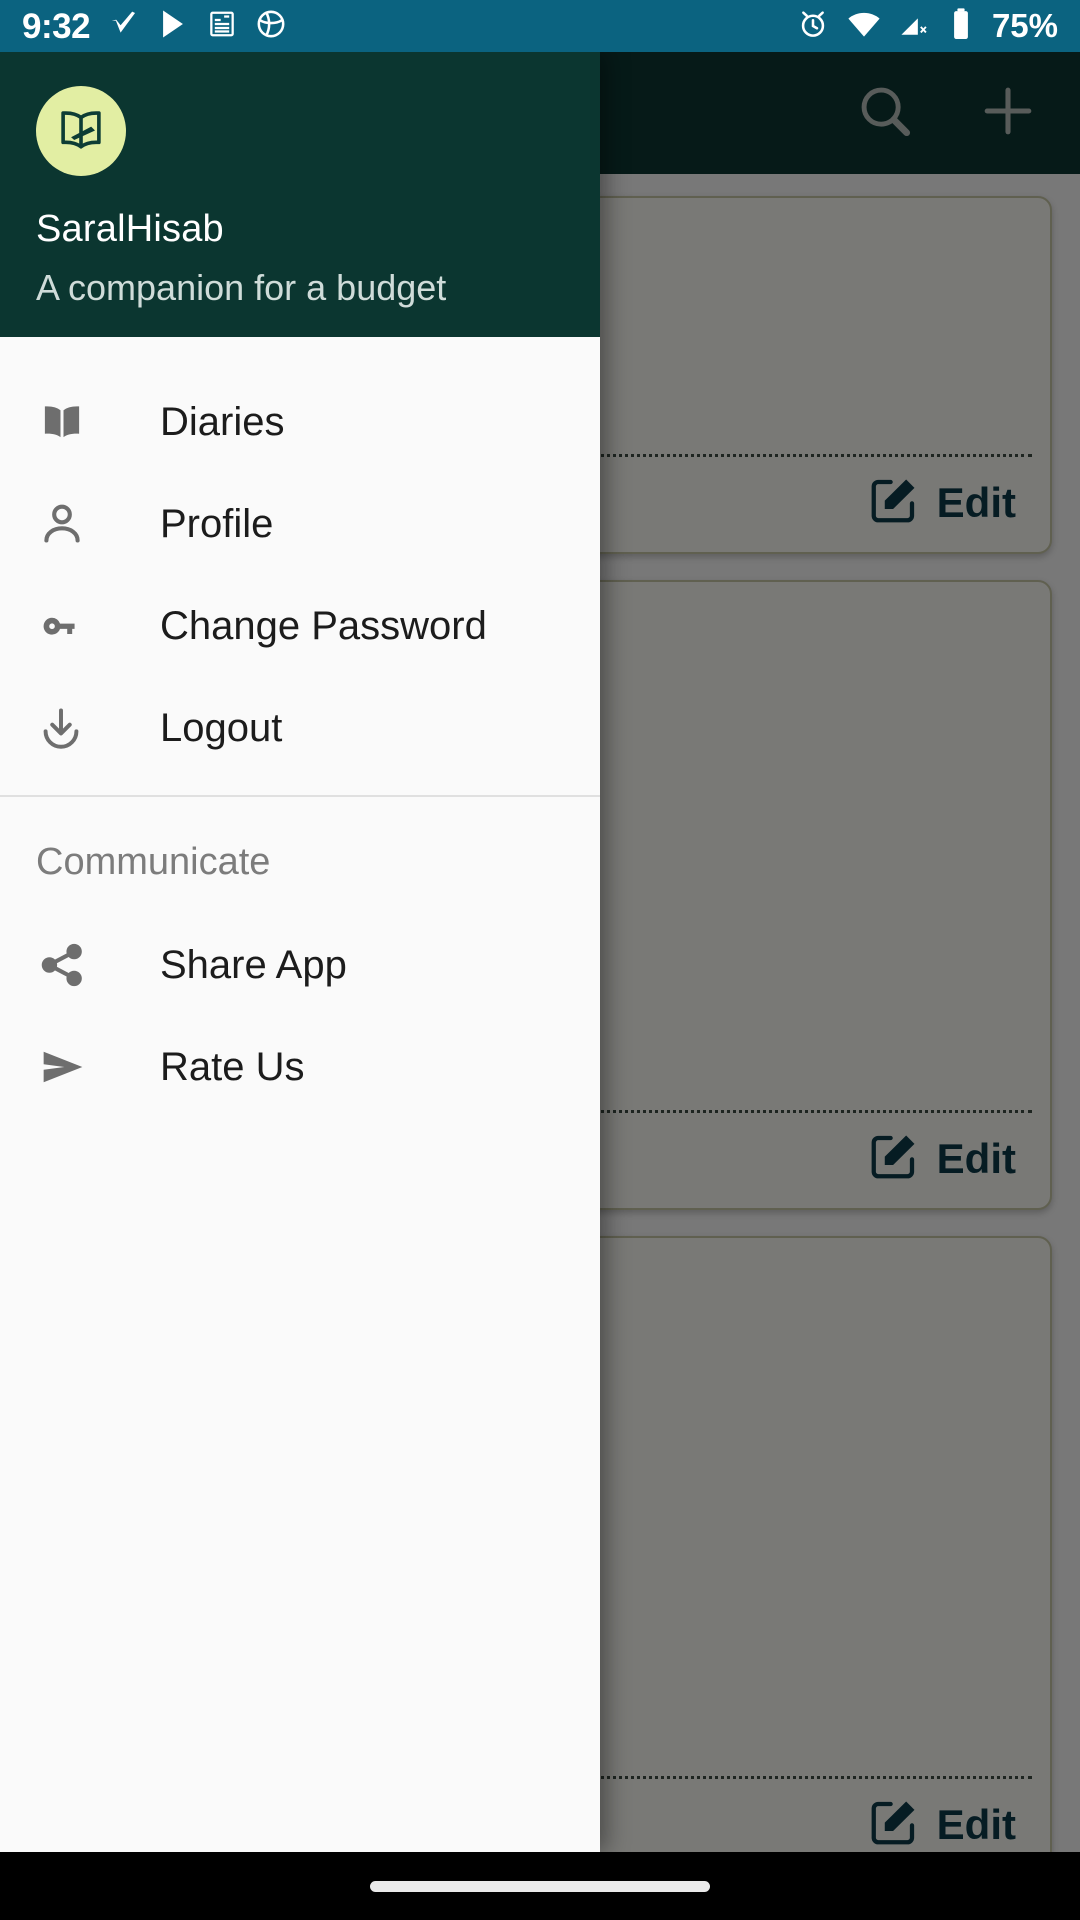 The height and width of the screenshot is (1920, 1080). Describe the element at coordinates (300, 422) in the screenshot. I see `sidebar-item-diaries: Diaries` at that location.